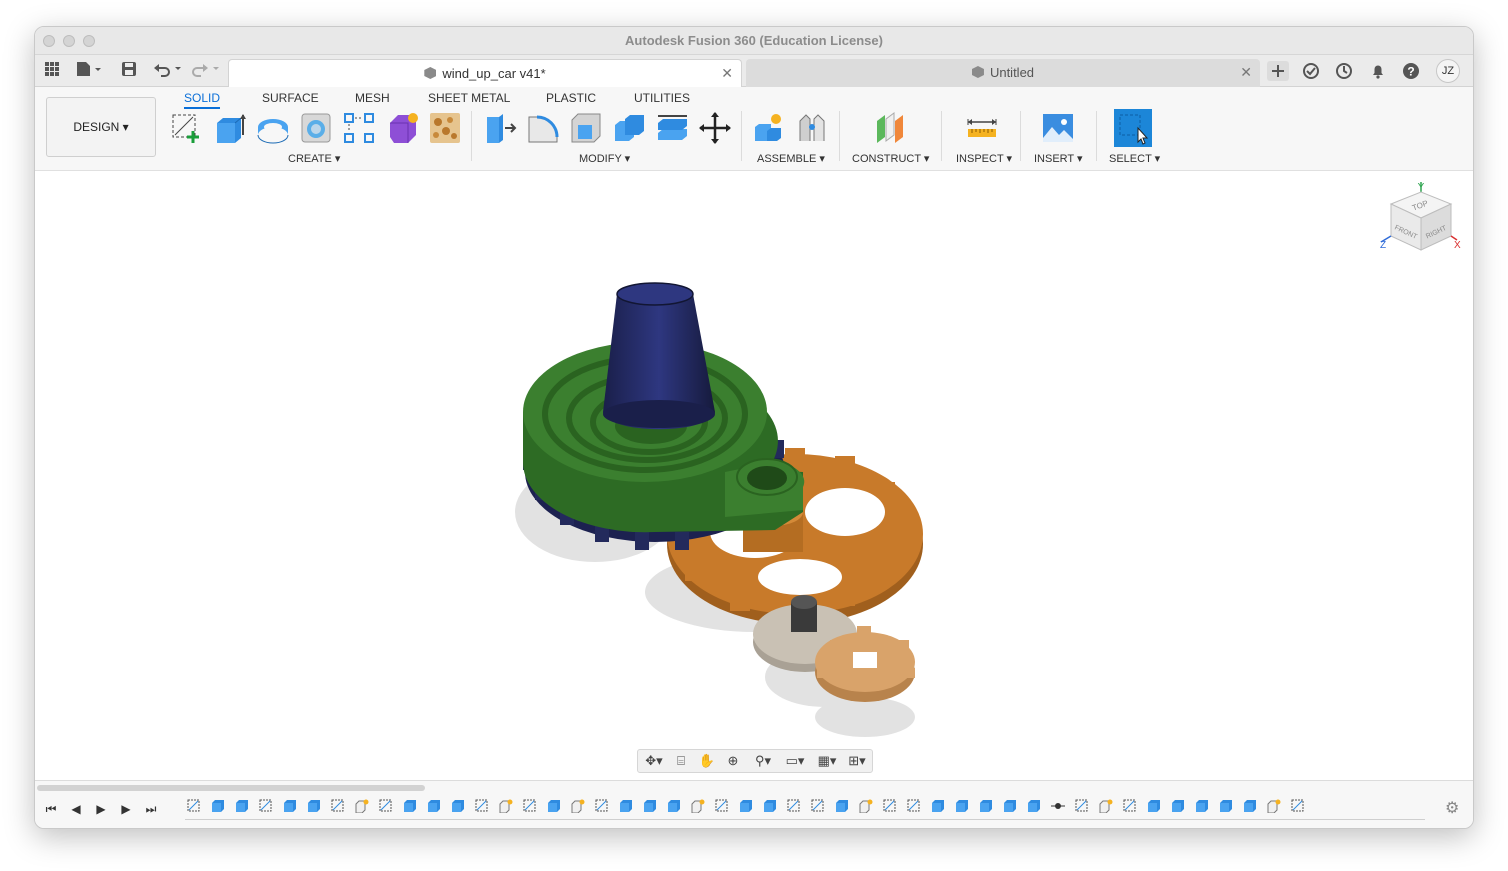 This screenshot has height=871, width=1508. I want to click on extensions-icon, so click(1344, 71).